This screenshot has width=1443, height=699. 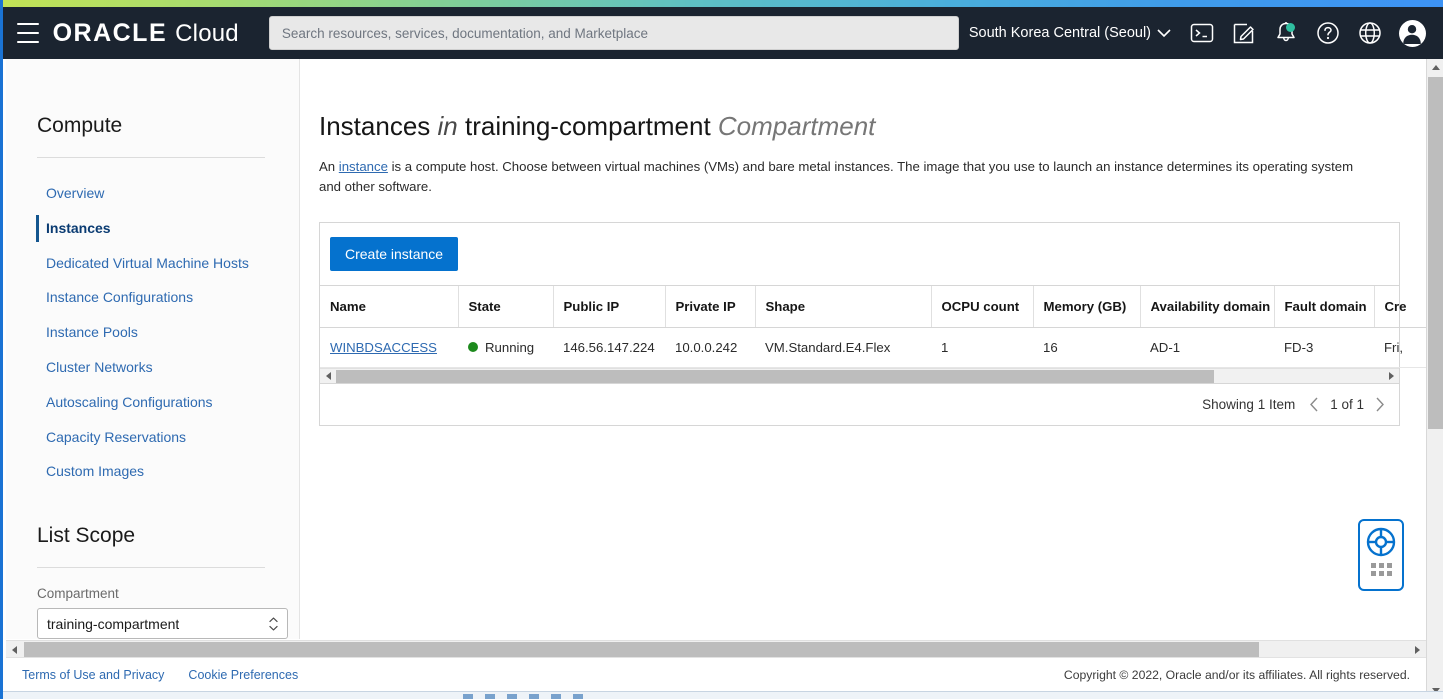 What do you see at coordinates (151, 297) in the screenshot?
I see `sidebar-item-instance-configurations: Instance Configurations` at bounding box center [151, 297].